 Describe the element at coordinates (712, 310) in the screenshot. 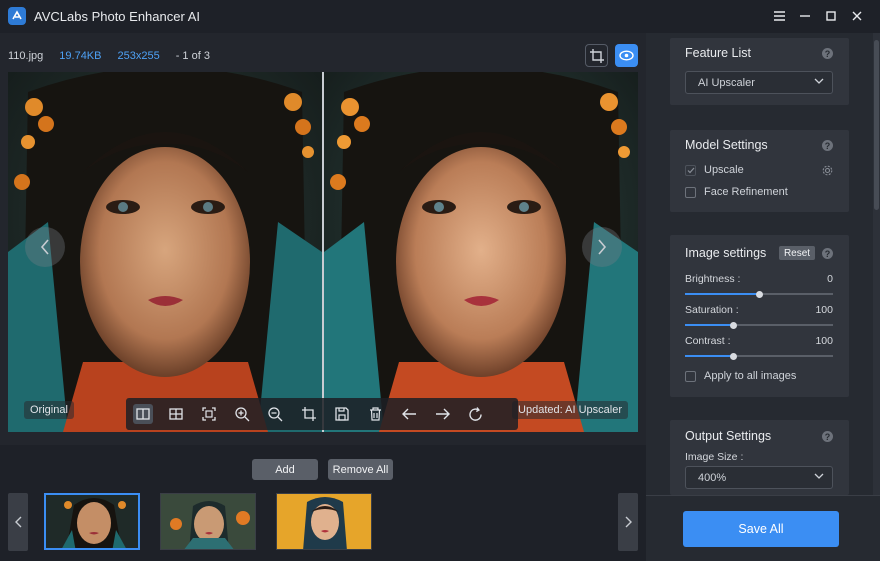

I see `saturation-label: Saturation :` at that location.